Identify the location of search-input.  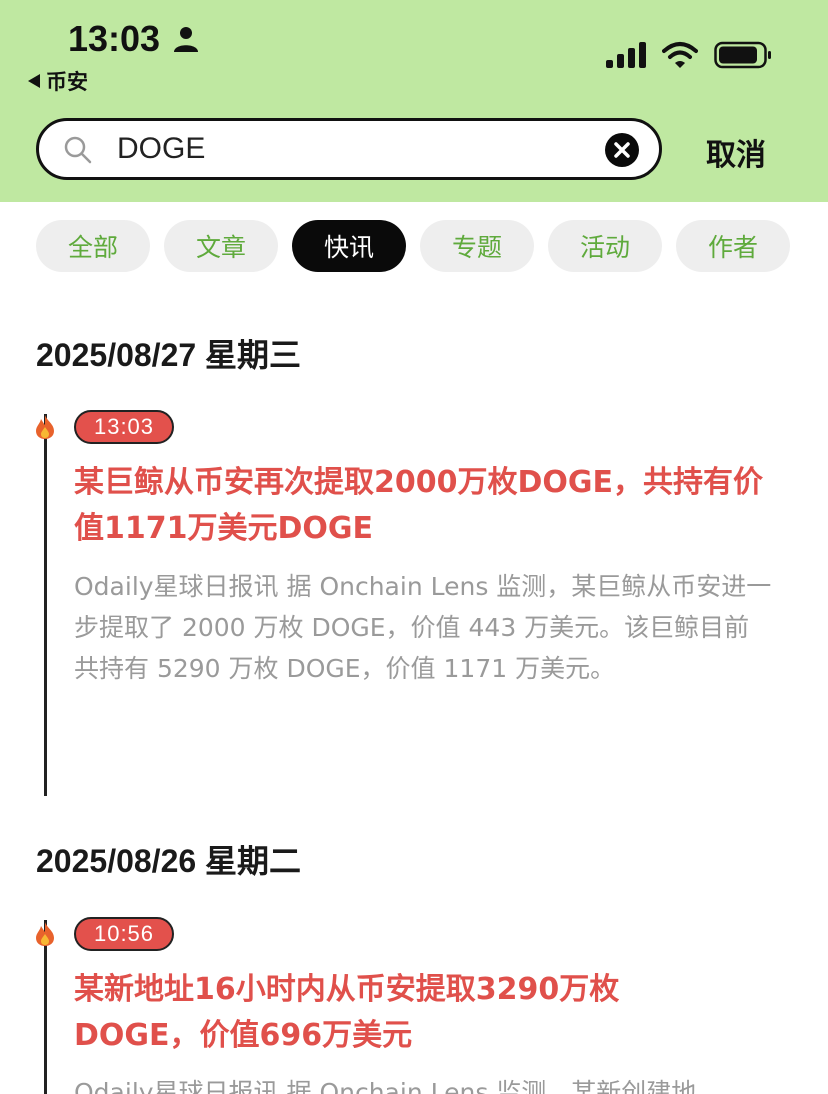
(352, 149).